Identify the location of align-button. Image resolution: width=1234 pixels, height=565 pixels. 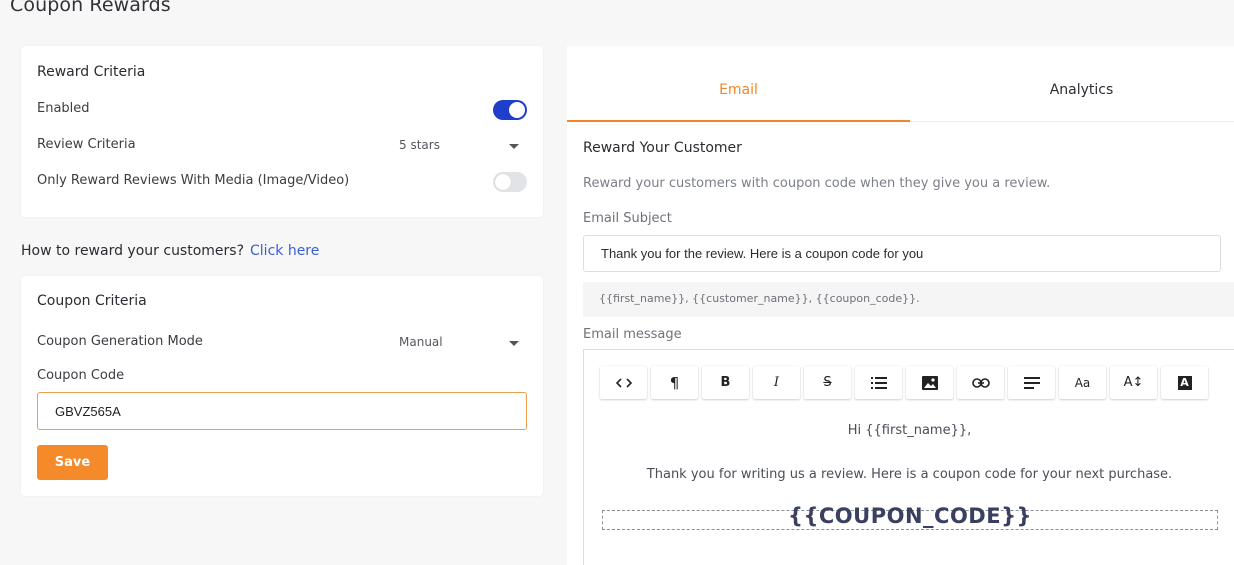
(1031, 382).